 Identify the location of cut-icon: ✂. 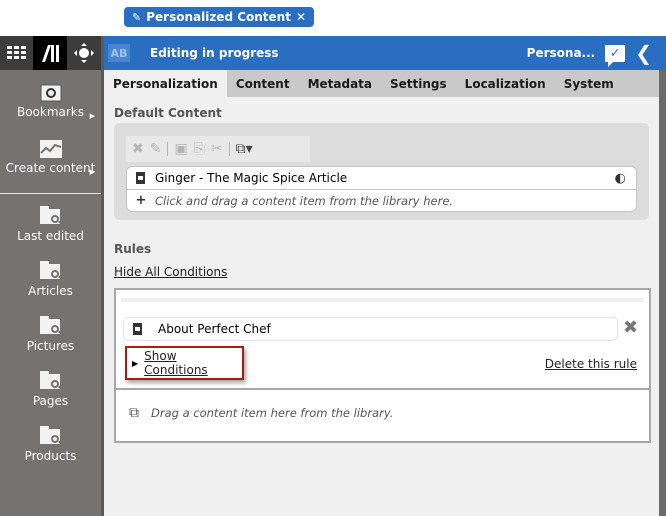
(217, 149).